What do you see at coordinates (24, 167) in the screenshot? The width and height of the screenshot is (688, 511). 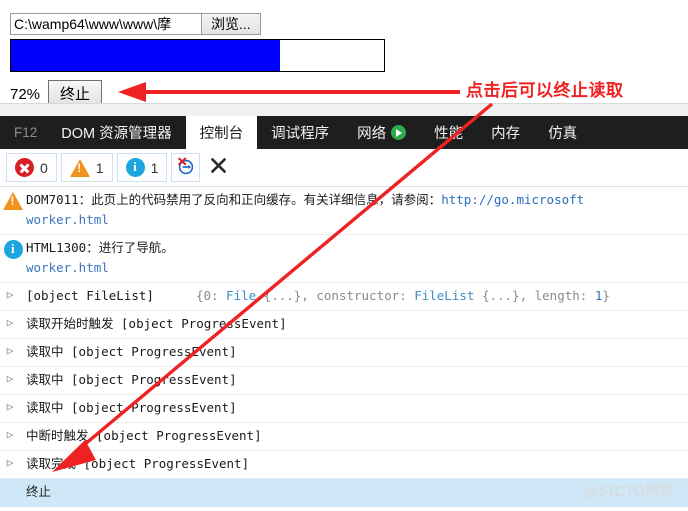 I see `error-icon` at bounding box center [24, 167].